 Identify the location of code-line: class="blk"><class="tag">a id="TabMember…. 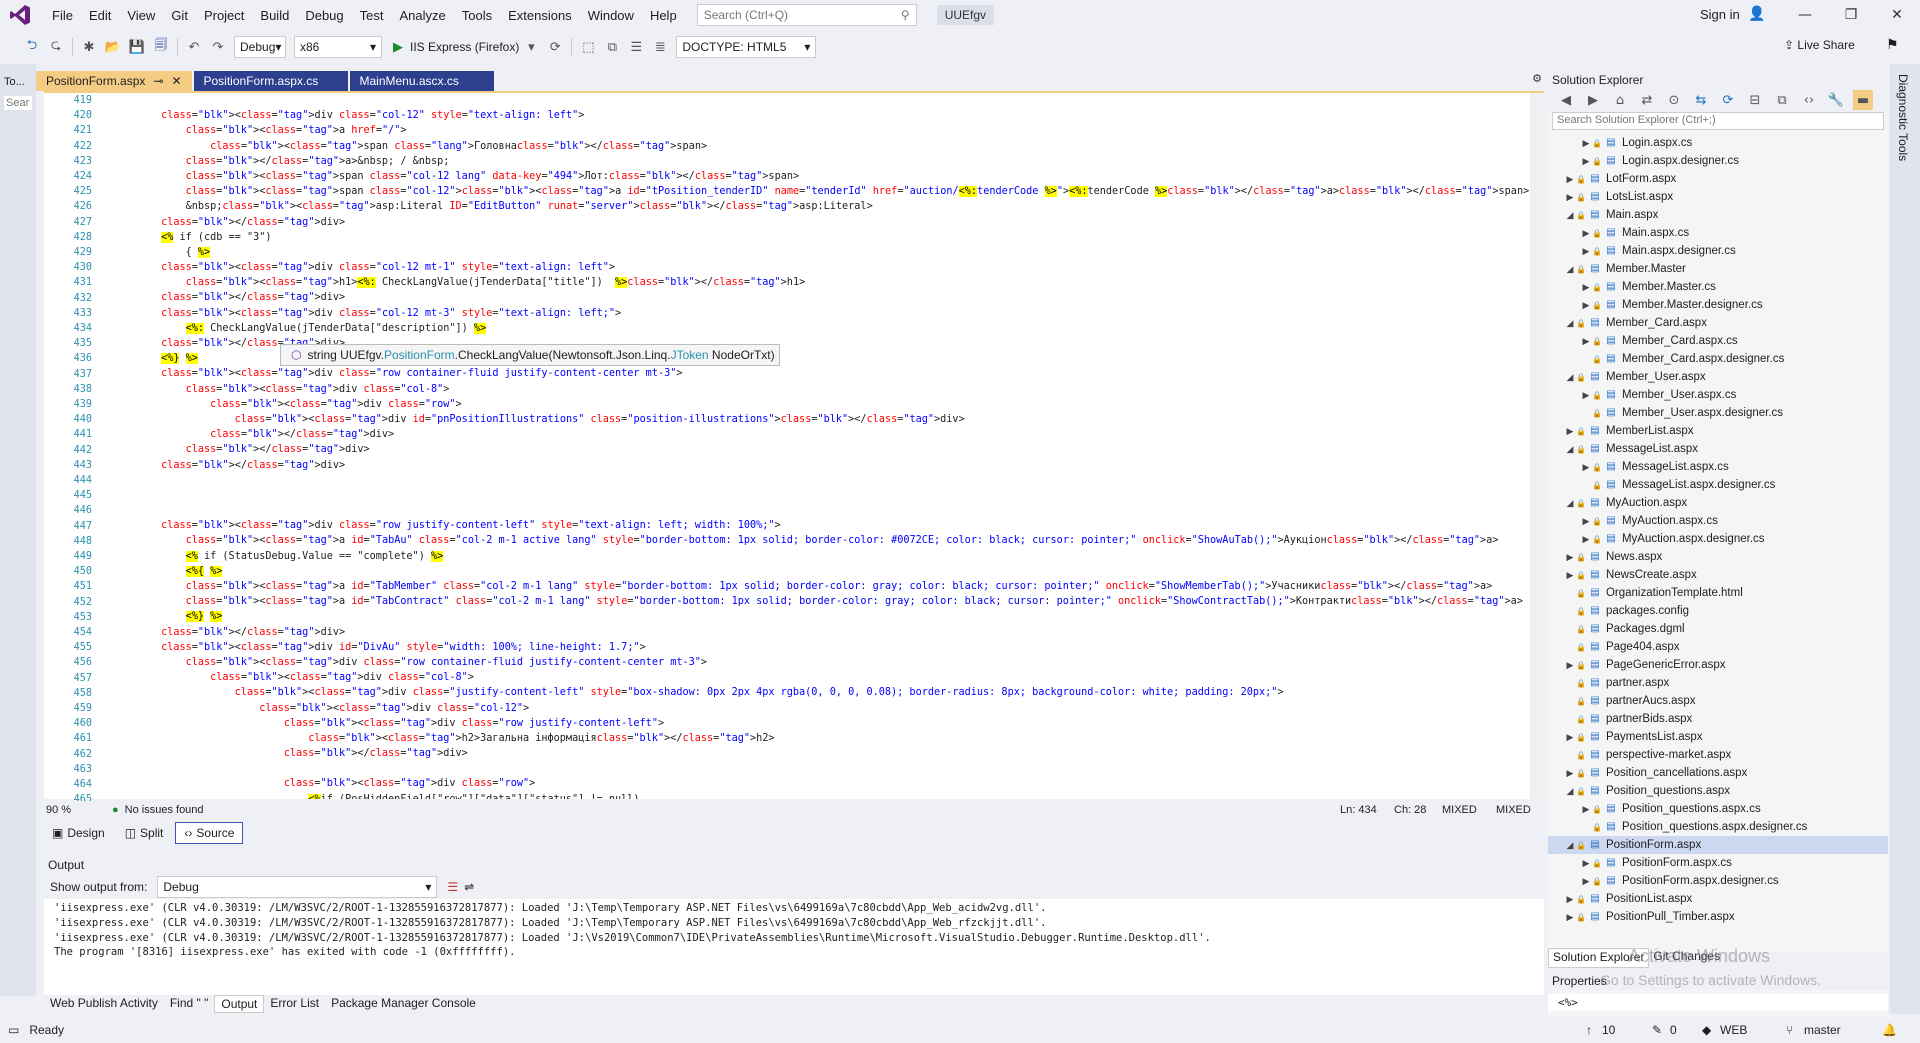
(822, 586).